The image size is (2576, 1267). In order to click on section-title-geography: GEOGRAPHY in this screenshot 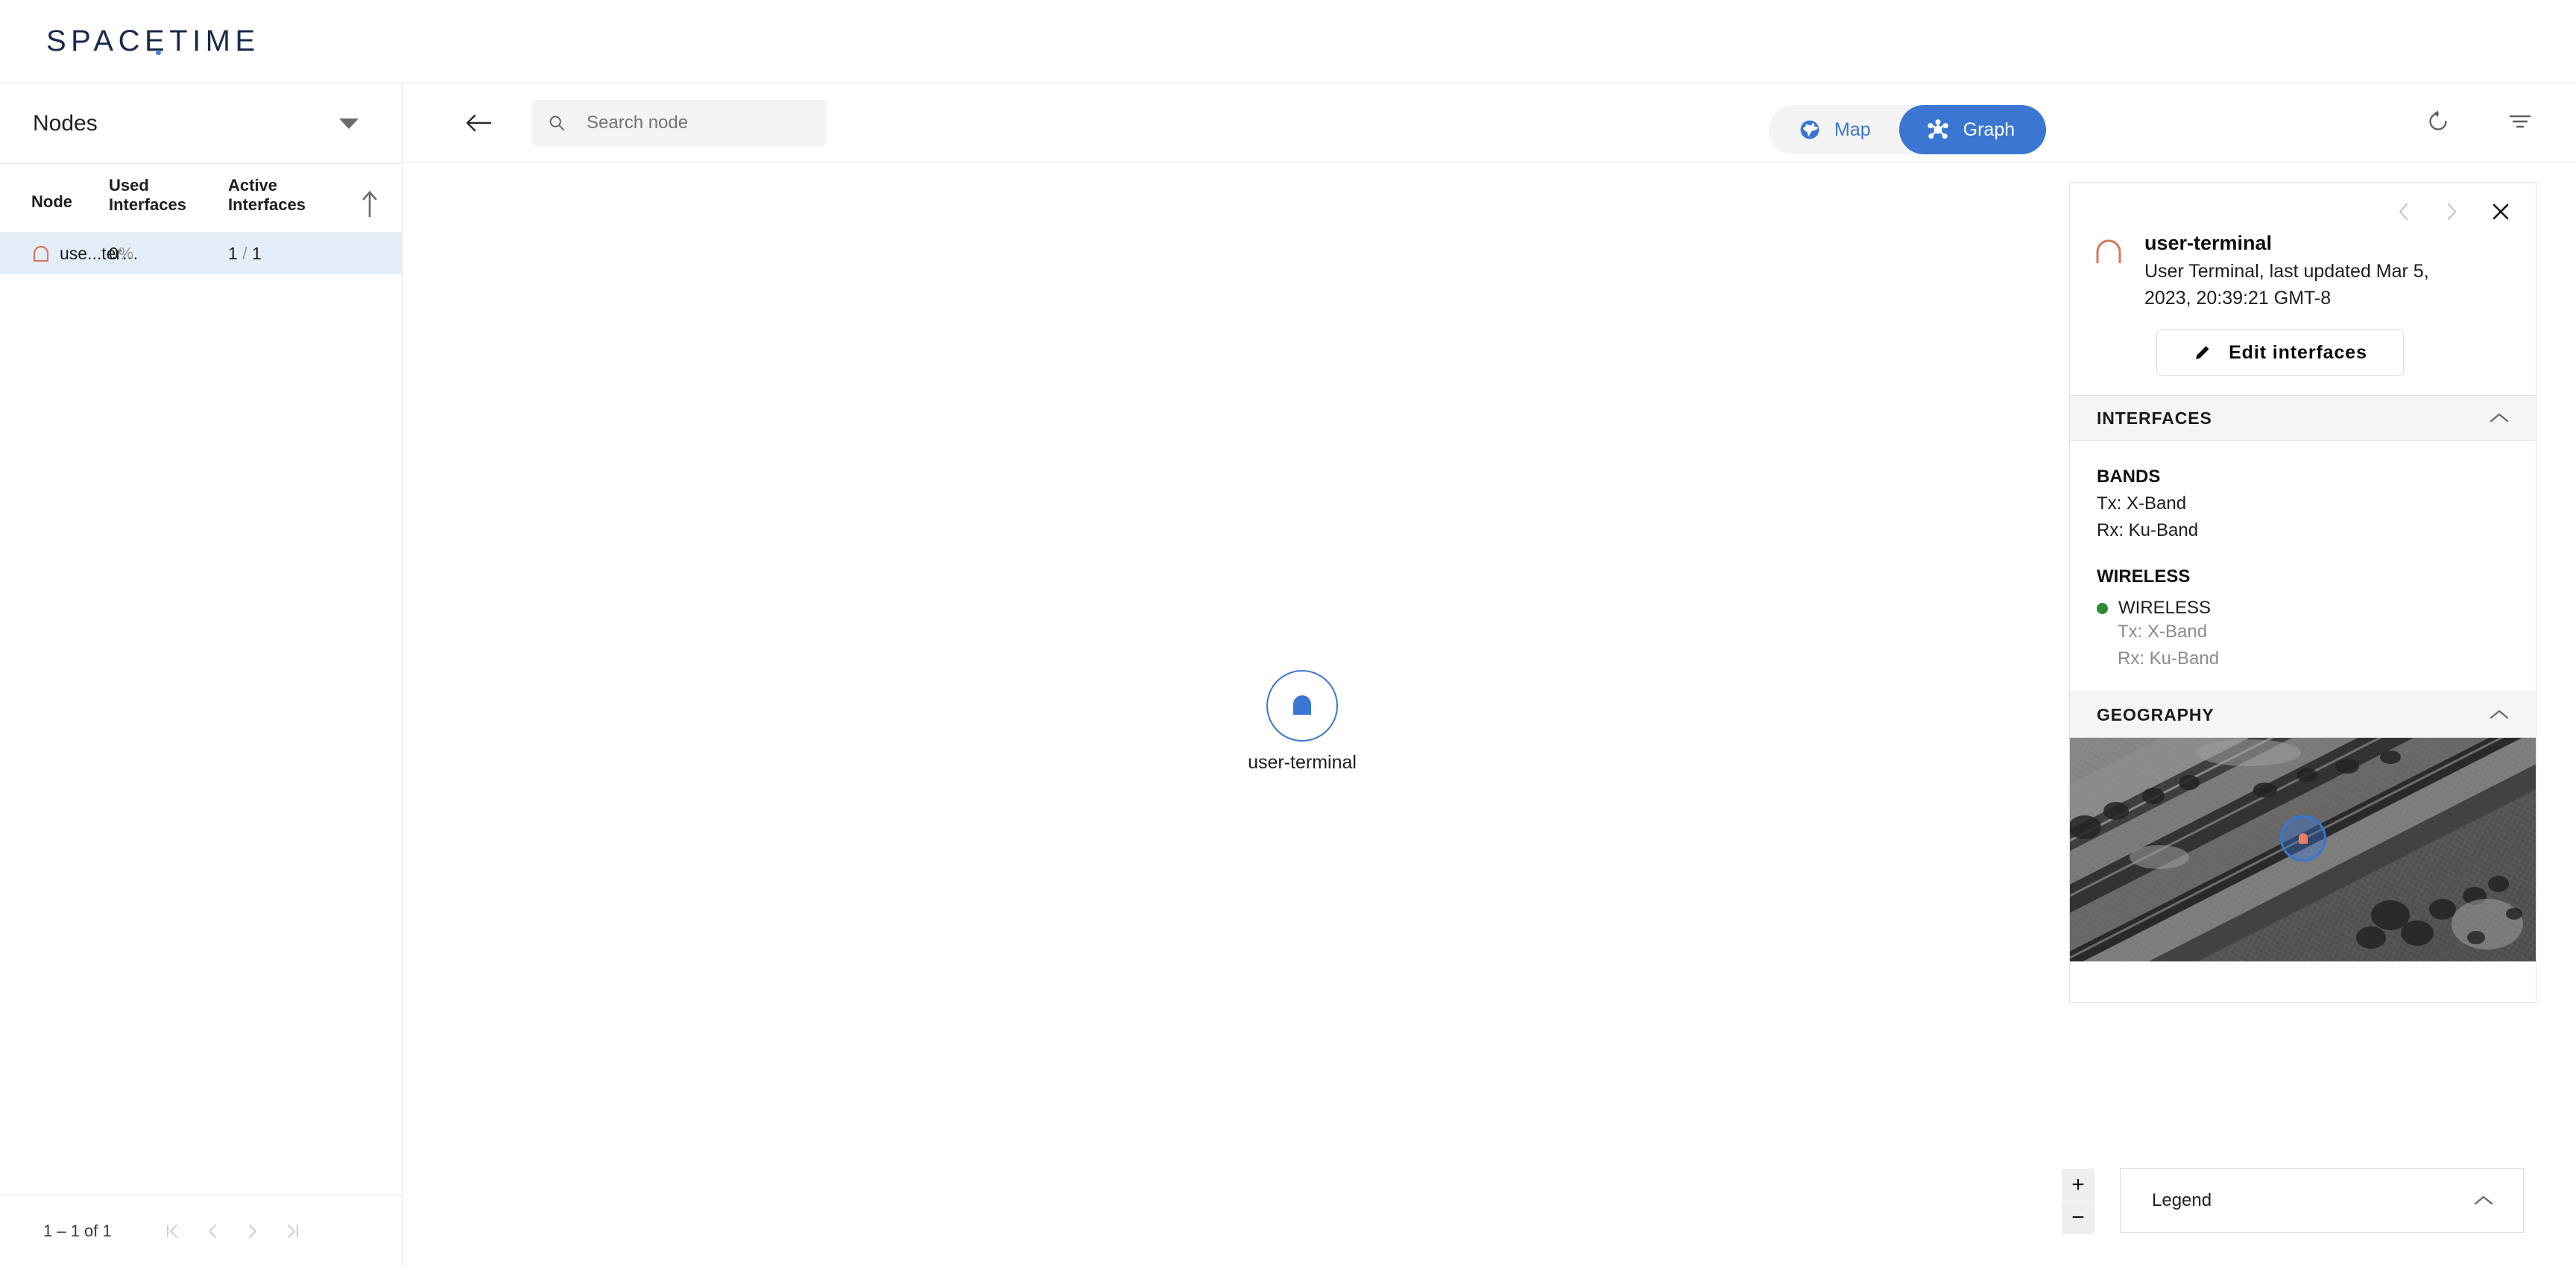, I will do `click(2155, 714)`.